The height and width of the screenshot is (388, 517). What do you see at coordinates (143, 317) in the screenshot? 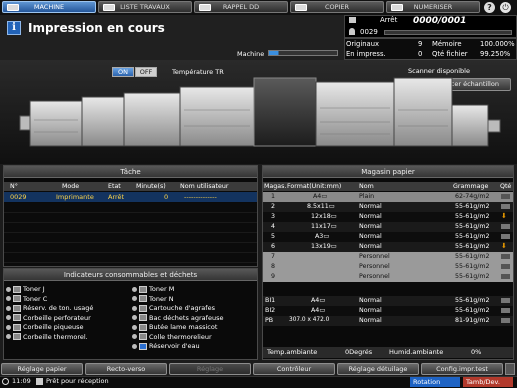
I see `staple-waste-icon` at bounding box center [143, 317].